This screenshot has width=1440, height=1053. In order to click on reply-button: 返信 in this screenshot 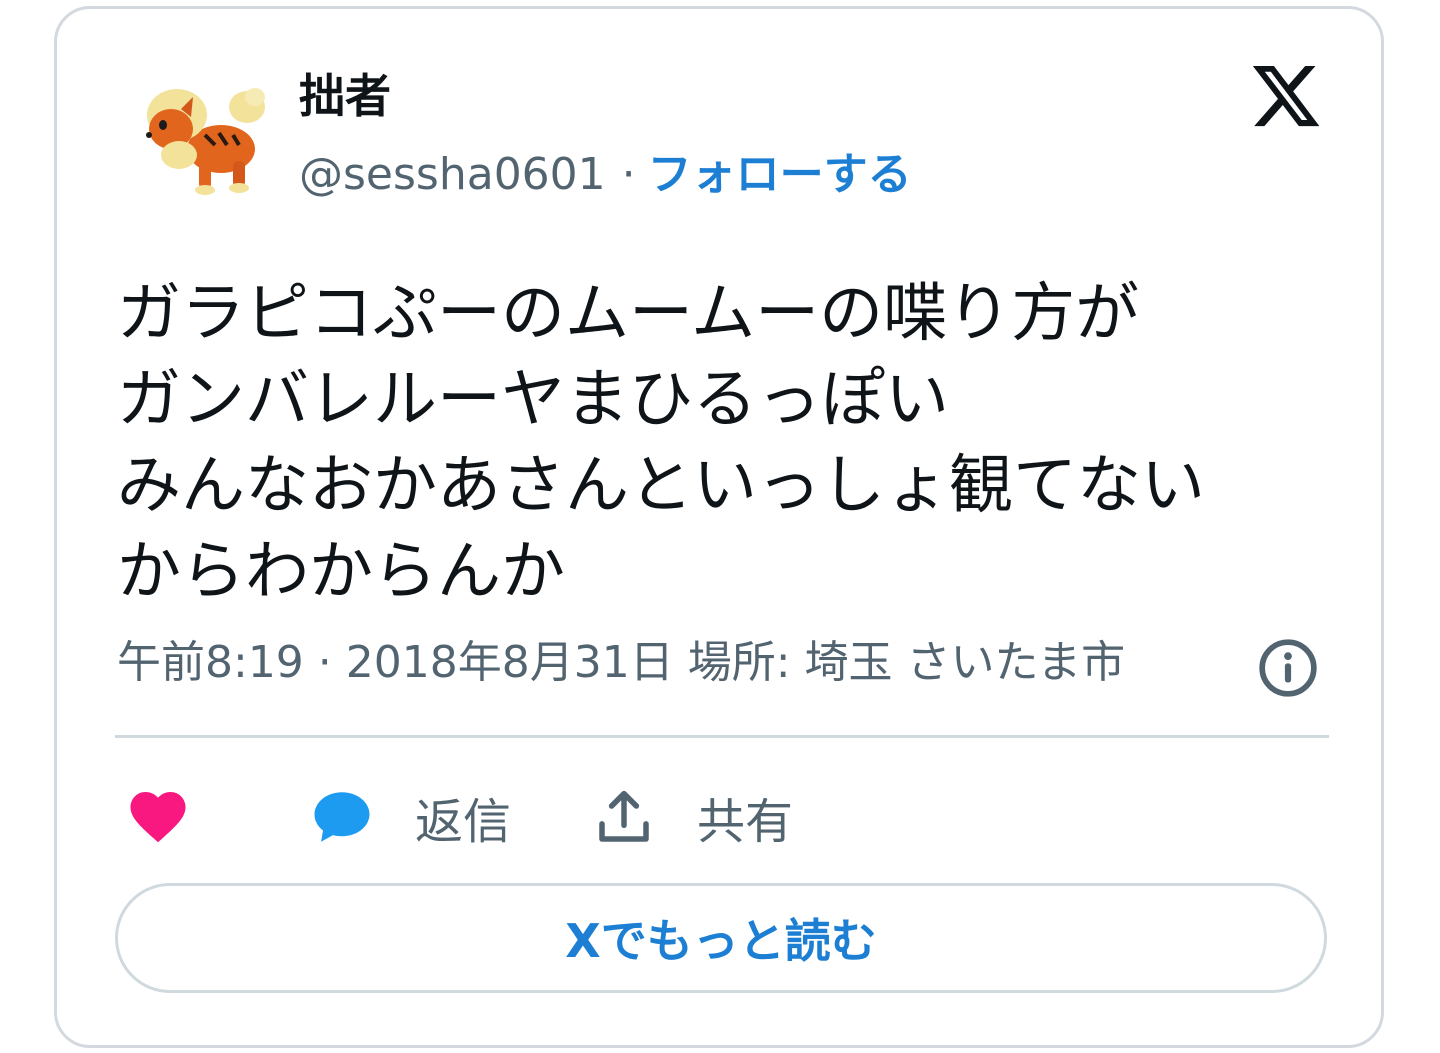, I will do `click(410, 817)`.